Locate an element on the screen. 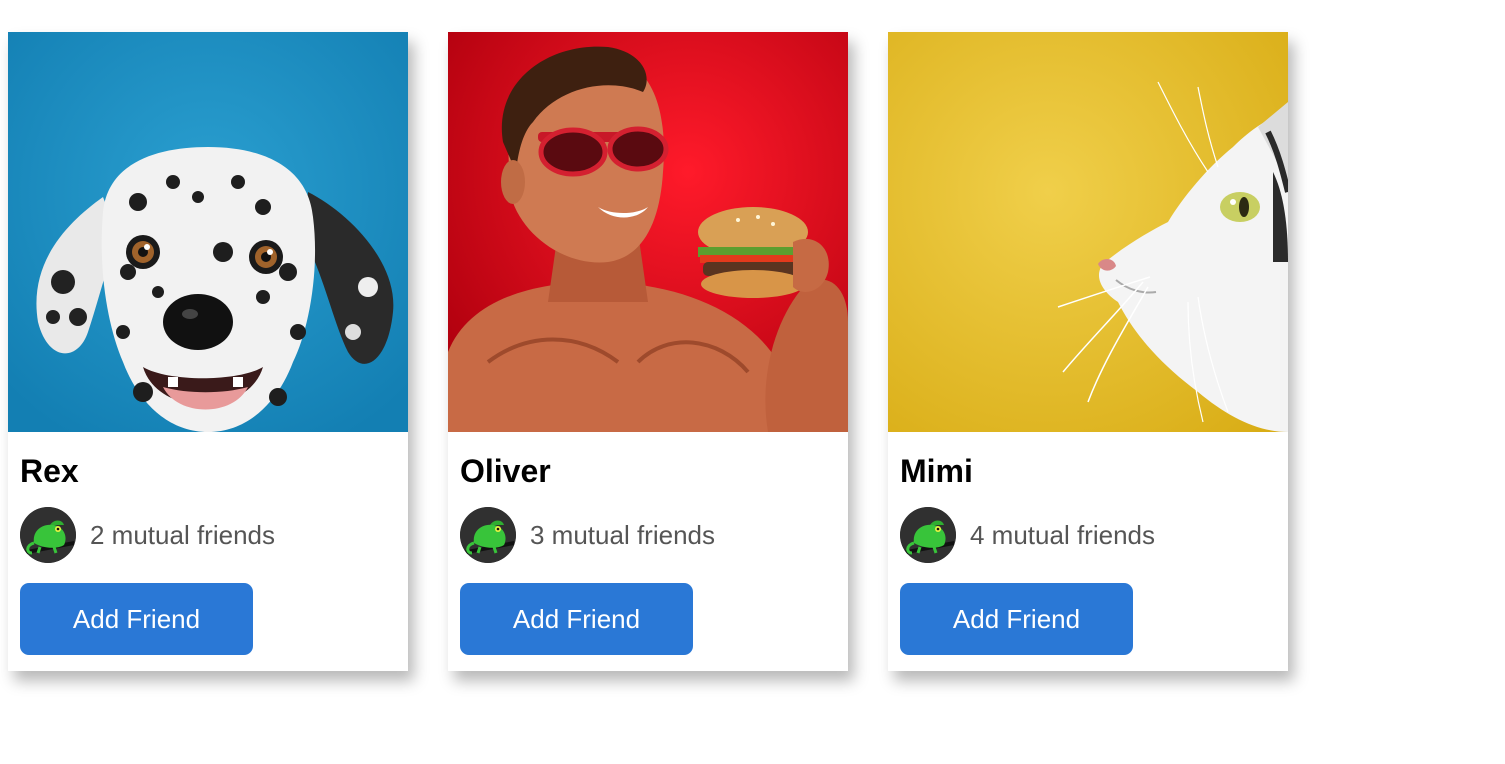 This screenshot has width=1505, height=764. mutual-friends-count: 4 mutual friends is located at coordinates (1062, 534).